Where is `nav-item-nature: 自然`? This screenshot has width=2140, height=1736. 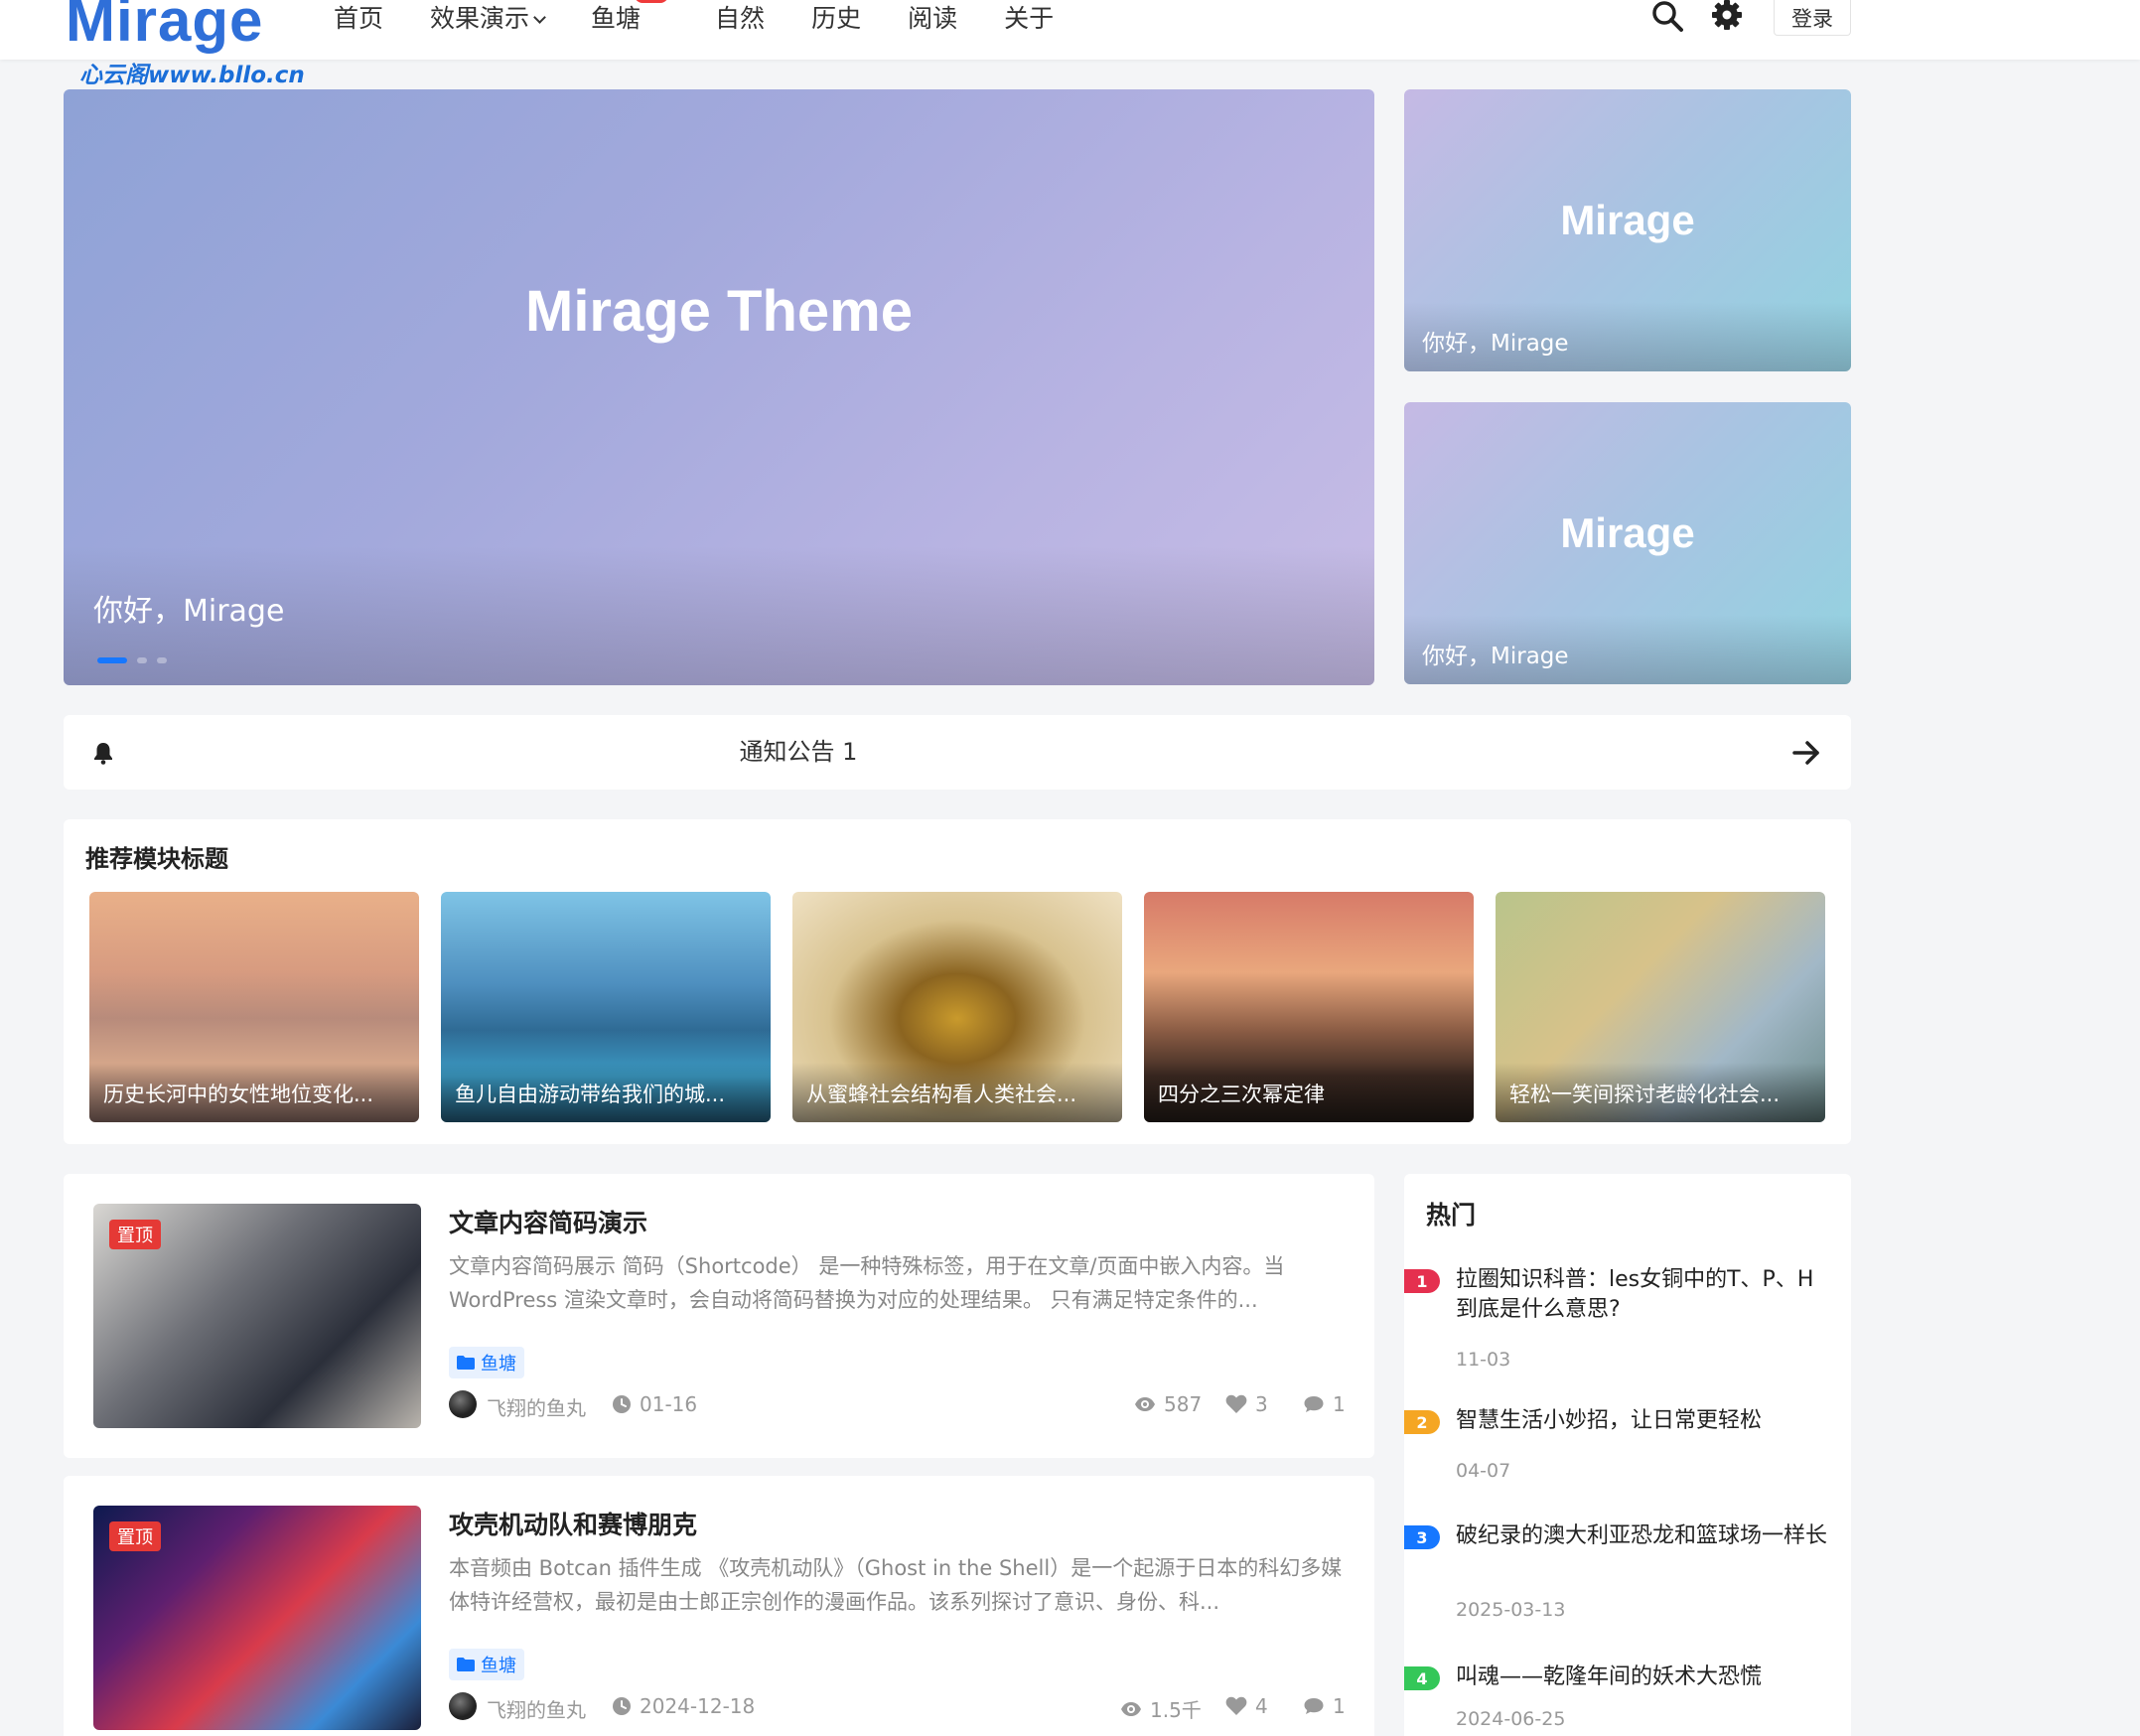 nav-item-nature: 自然 is located at coordinates (740, 17).